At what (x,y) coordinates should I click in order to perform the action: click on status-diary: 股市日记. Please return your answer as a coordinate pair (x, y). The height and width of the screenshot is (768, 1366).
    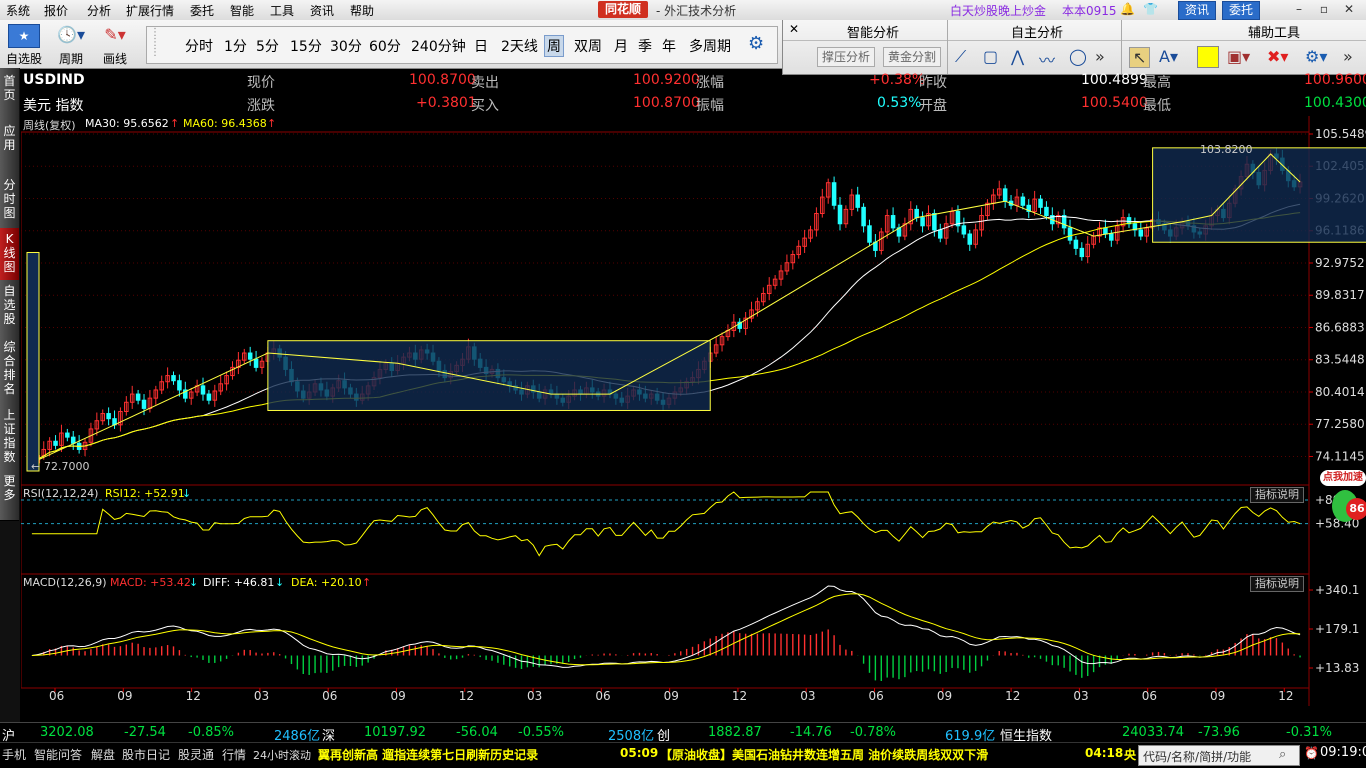
    Looking at the image, I should click on (146, 754).